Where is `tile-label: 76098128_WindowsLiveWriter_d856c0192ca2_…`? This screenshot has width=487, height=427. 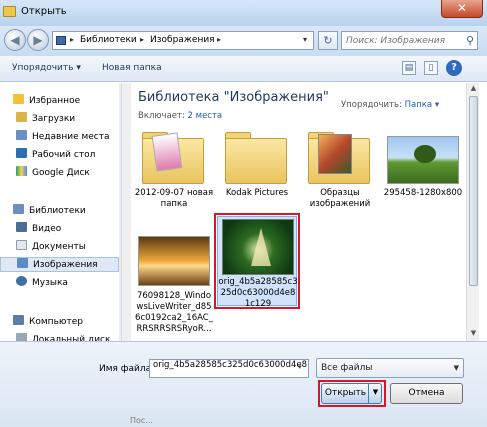 tile-label: 76098128_WindowsLiveWriter_d856c0192ca2_… is located at coordinates (174, 312).